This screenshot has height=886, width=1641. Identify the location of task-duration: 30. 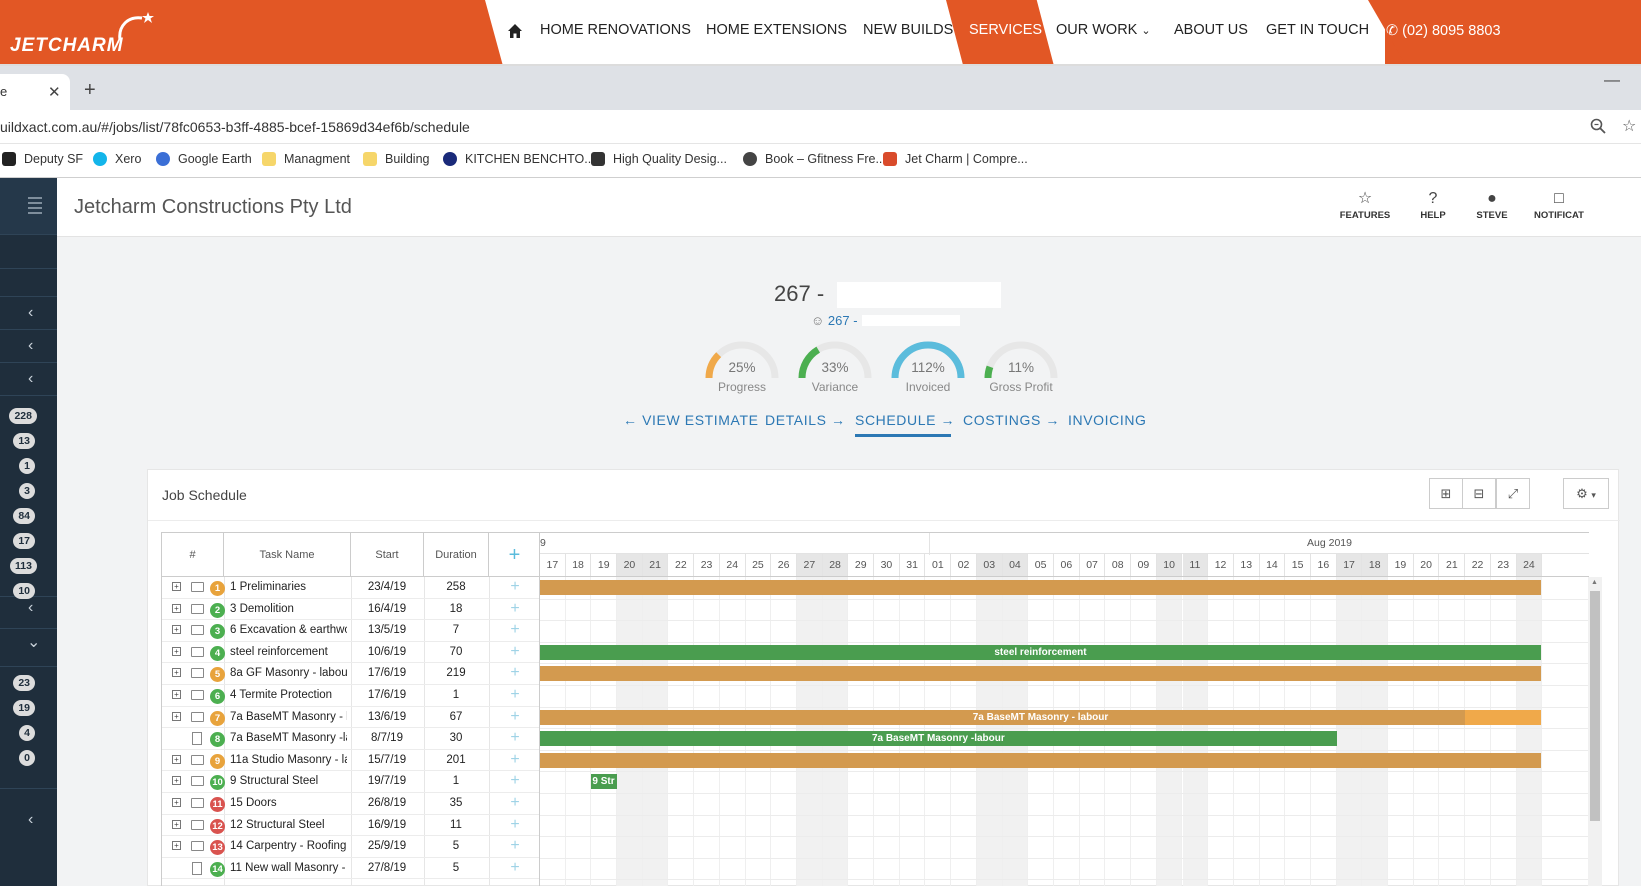
(456, 738).